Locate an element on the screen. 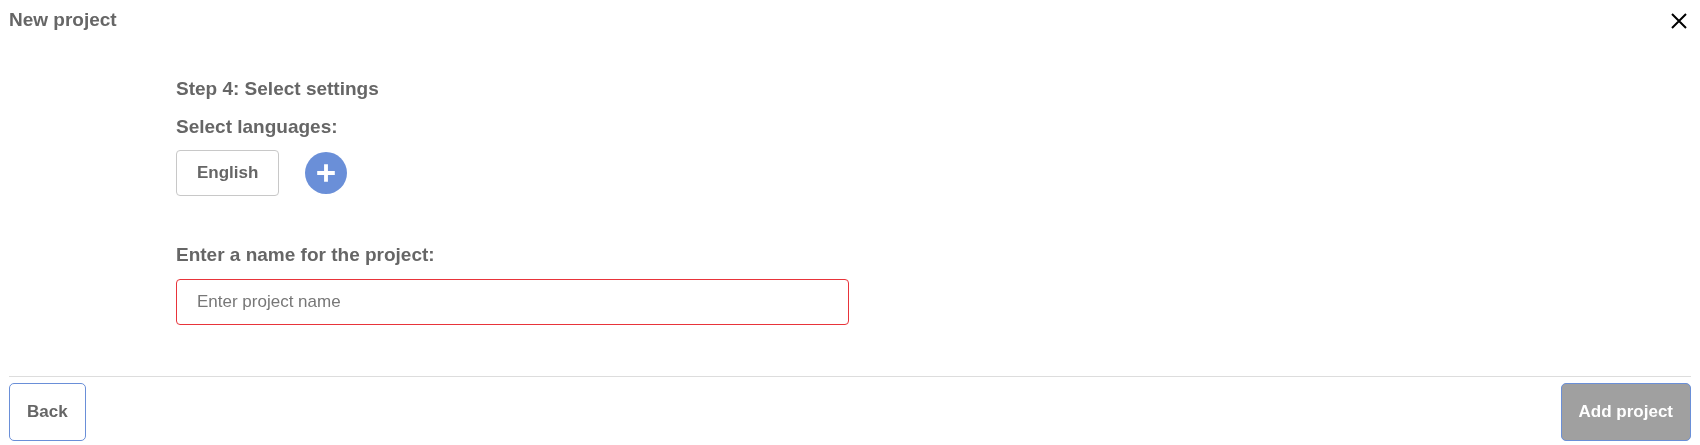  add-language-icon is located at coordinates (326, 173).